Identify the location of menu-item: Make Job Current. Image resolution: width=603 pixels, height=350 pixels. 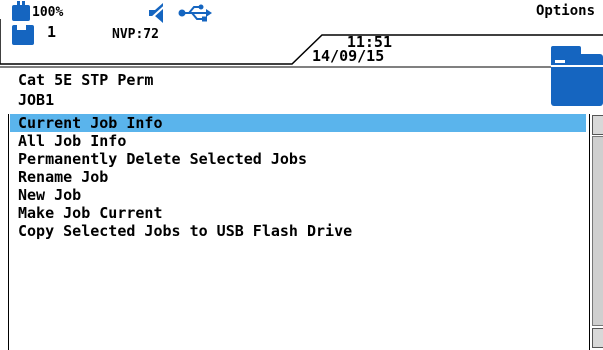
(298, 213).